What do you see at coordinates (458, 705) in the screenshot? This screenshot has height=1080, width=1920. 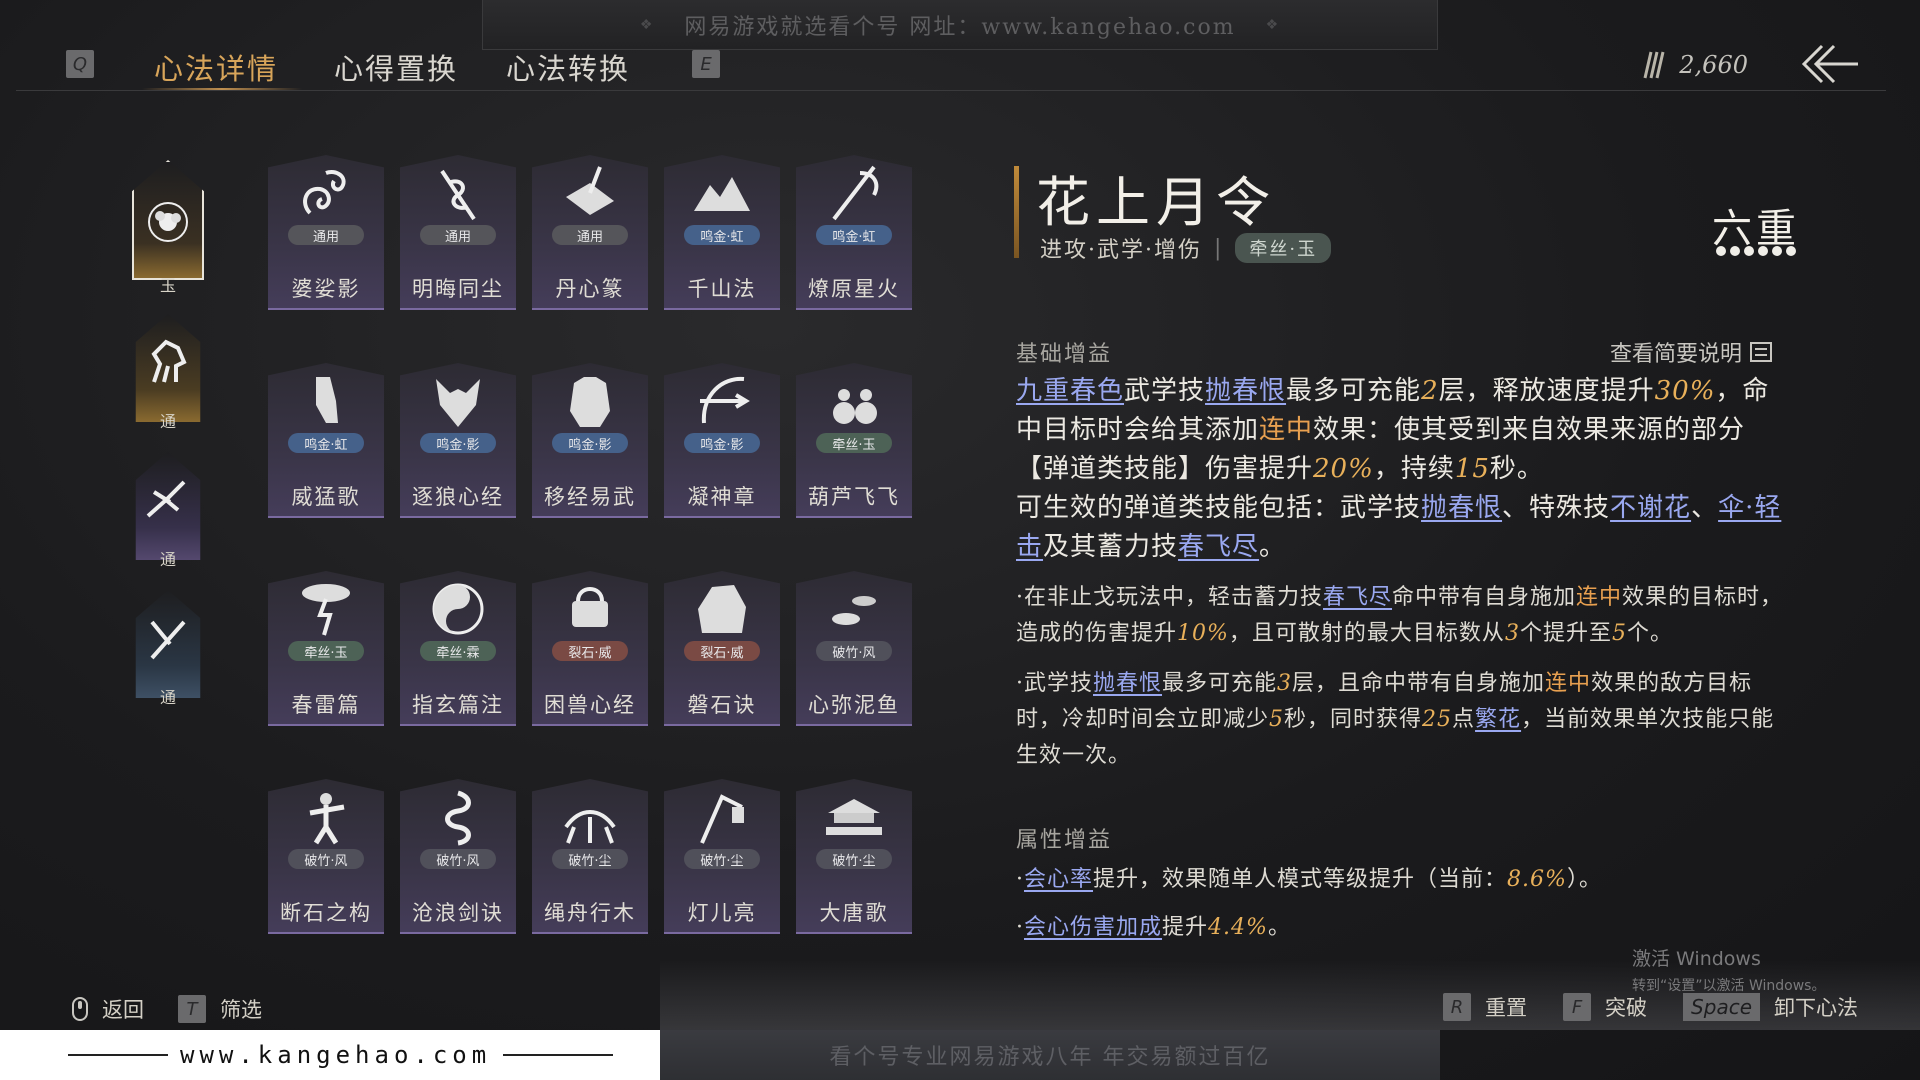 I see `card-name: 指玄篇注` at bounding box center [458, 705].